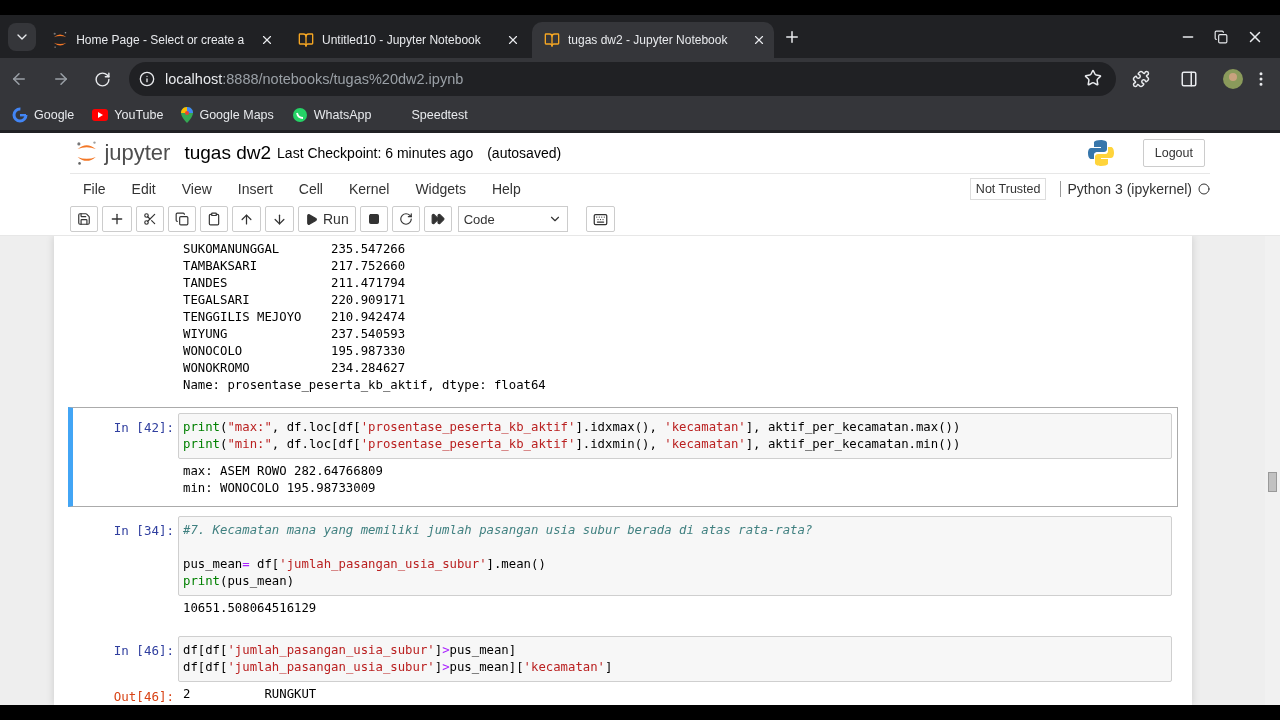 This screenshot has height=720, width=1280. What do you see at coordinates (1189, 79) in the screenshot?
I see `side-panel-icon` at bounding box center [1189, 79].